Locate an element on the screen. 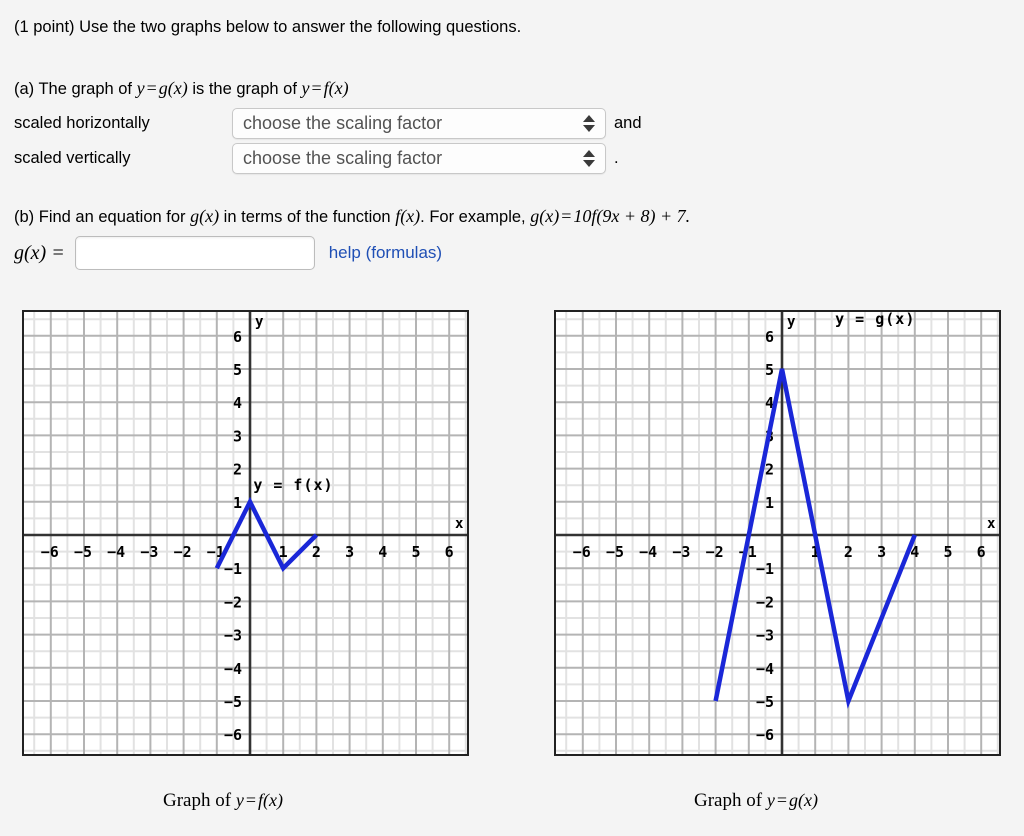 This screenshot has width=1024, height=836. caption-graph-f: Graph of y = f(x) is located at coordinates (223, 801).